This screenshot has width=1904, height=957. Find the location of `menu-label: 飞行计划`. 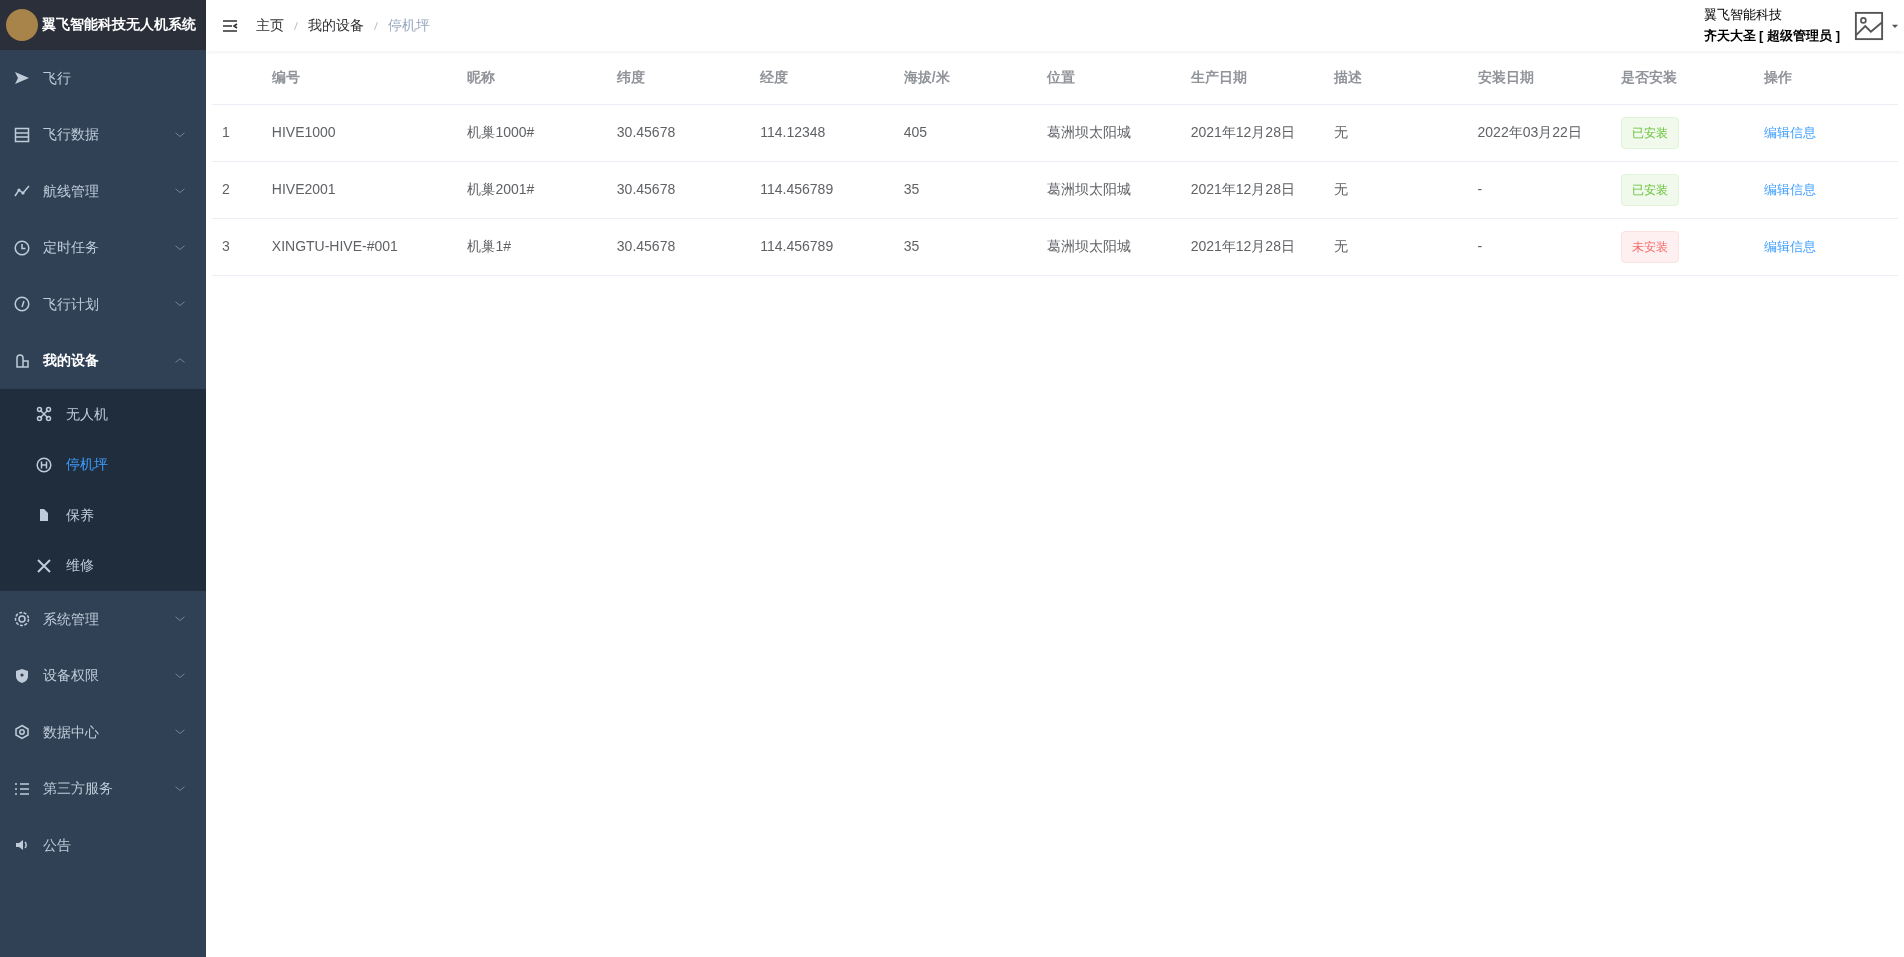

menu-label: 飞行计划 is located at coordinates (71, 304).